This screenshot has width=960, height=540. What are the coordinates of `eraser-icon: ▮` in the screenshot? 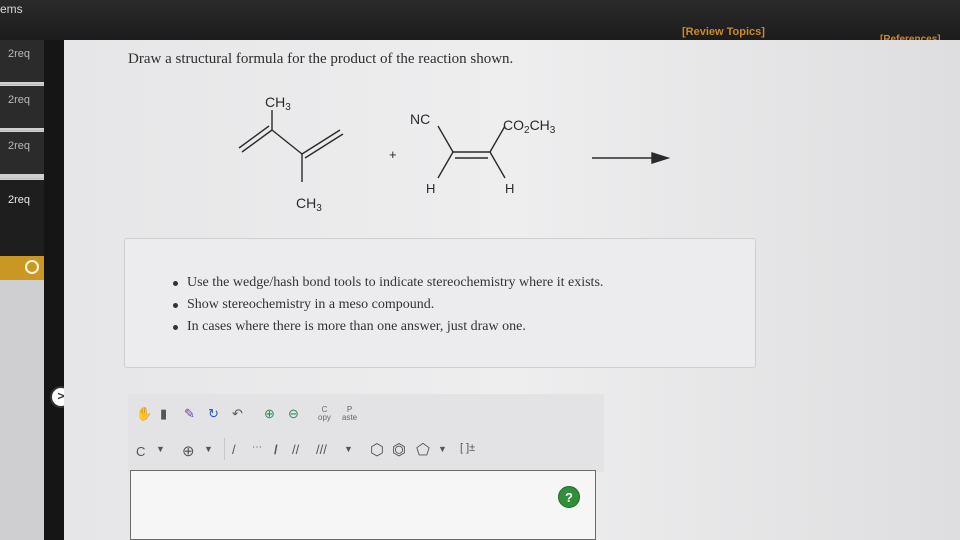 It's located at (163, 414).